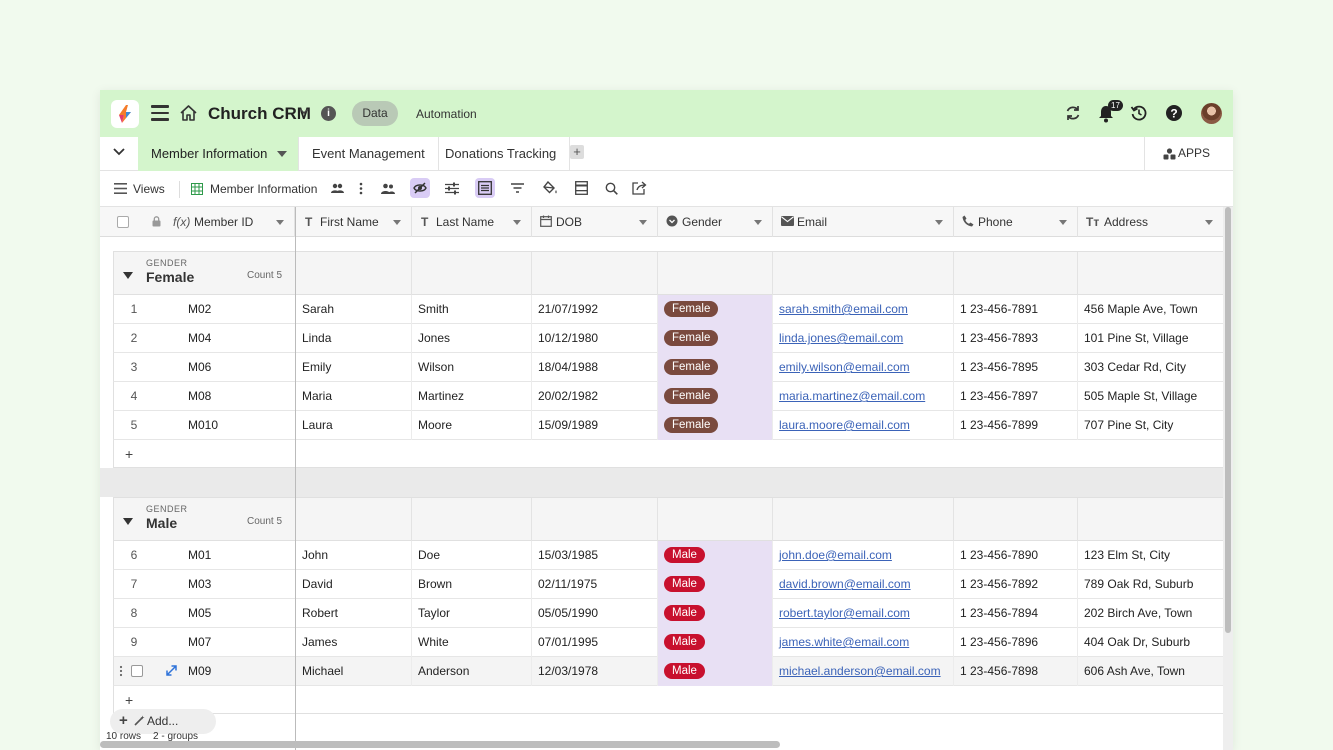 Image resolution: width=1333 pixels, height=750 pixels. Describe the element at coordinates (595, 671) in the screenshot. I see `cell-dob: 12/03/1978` at that location.